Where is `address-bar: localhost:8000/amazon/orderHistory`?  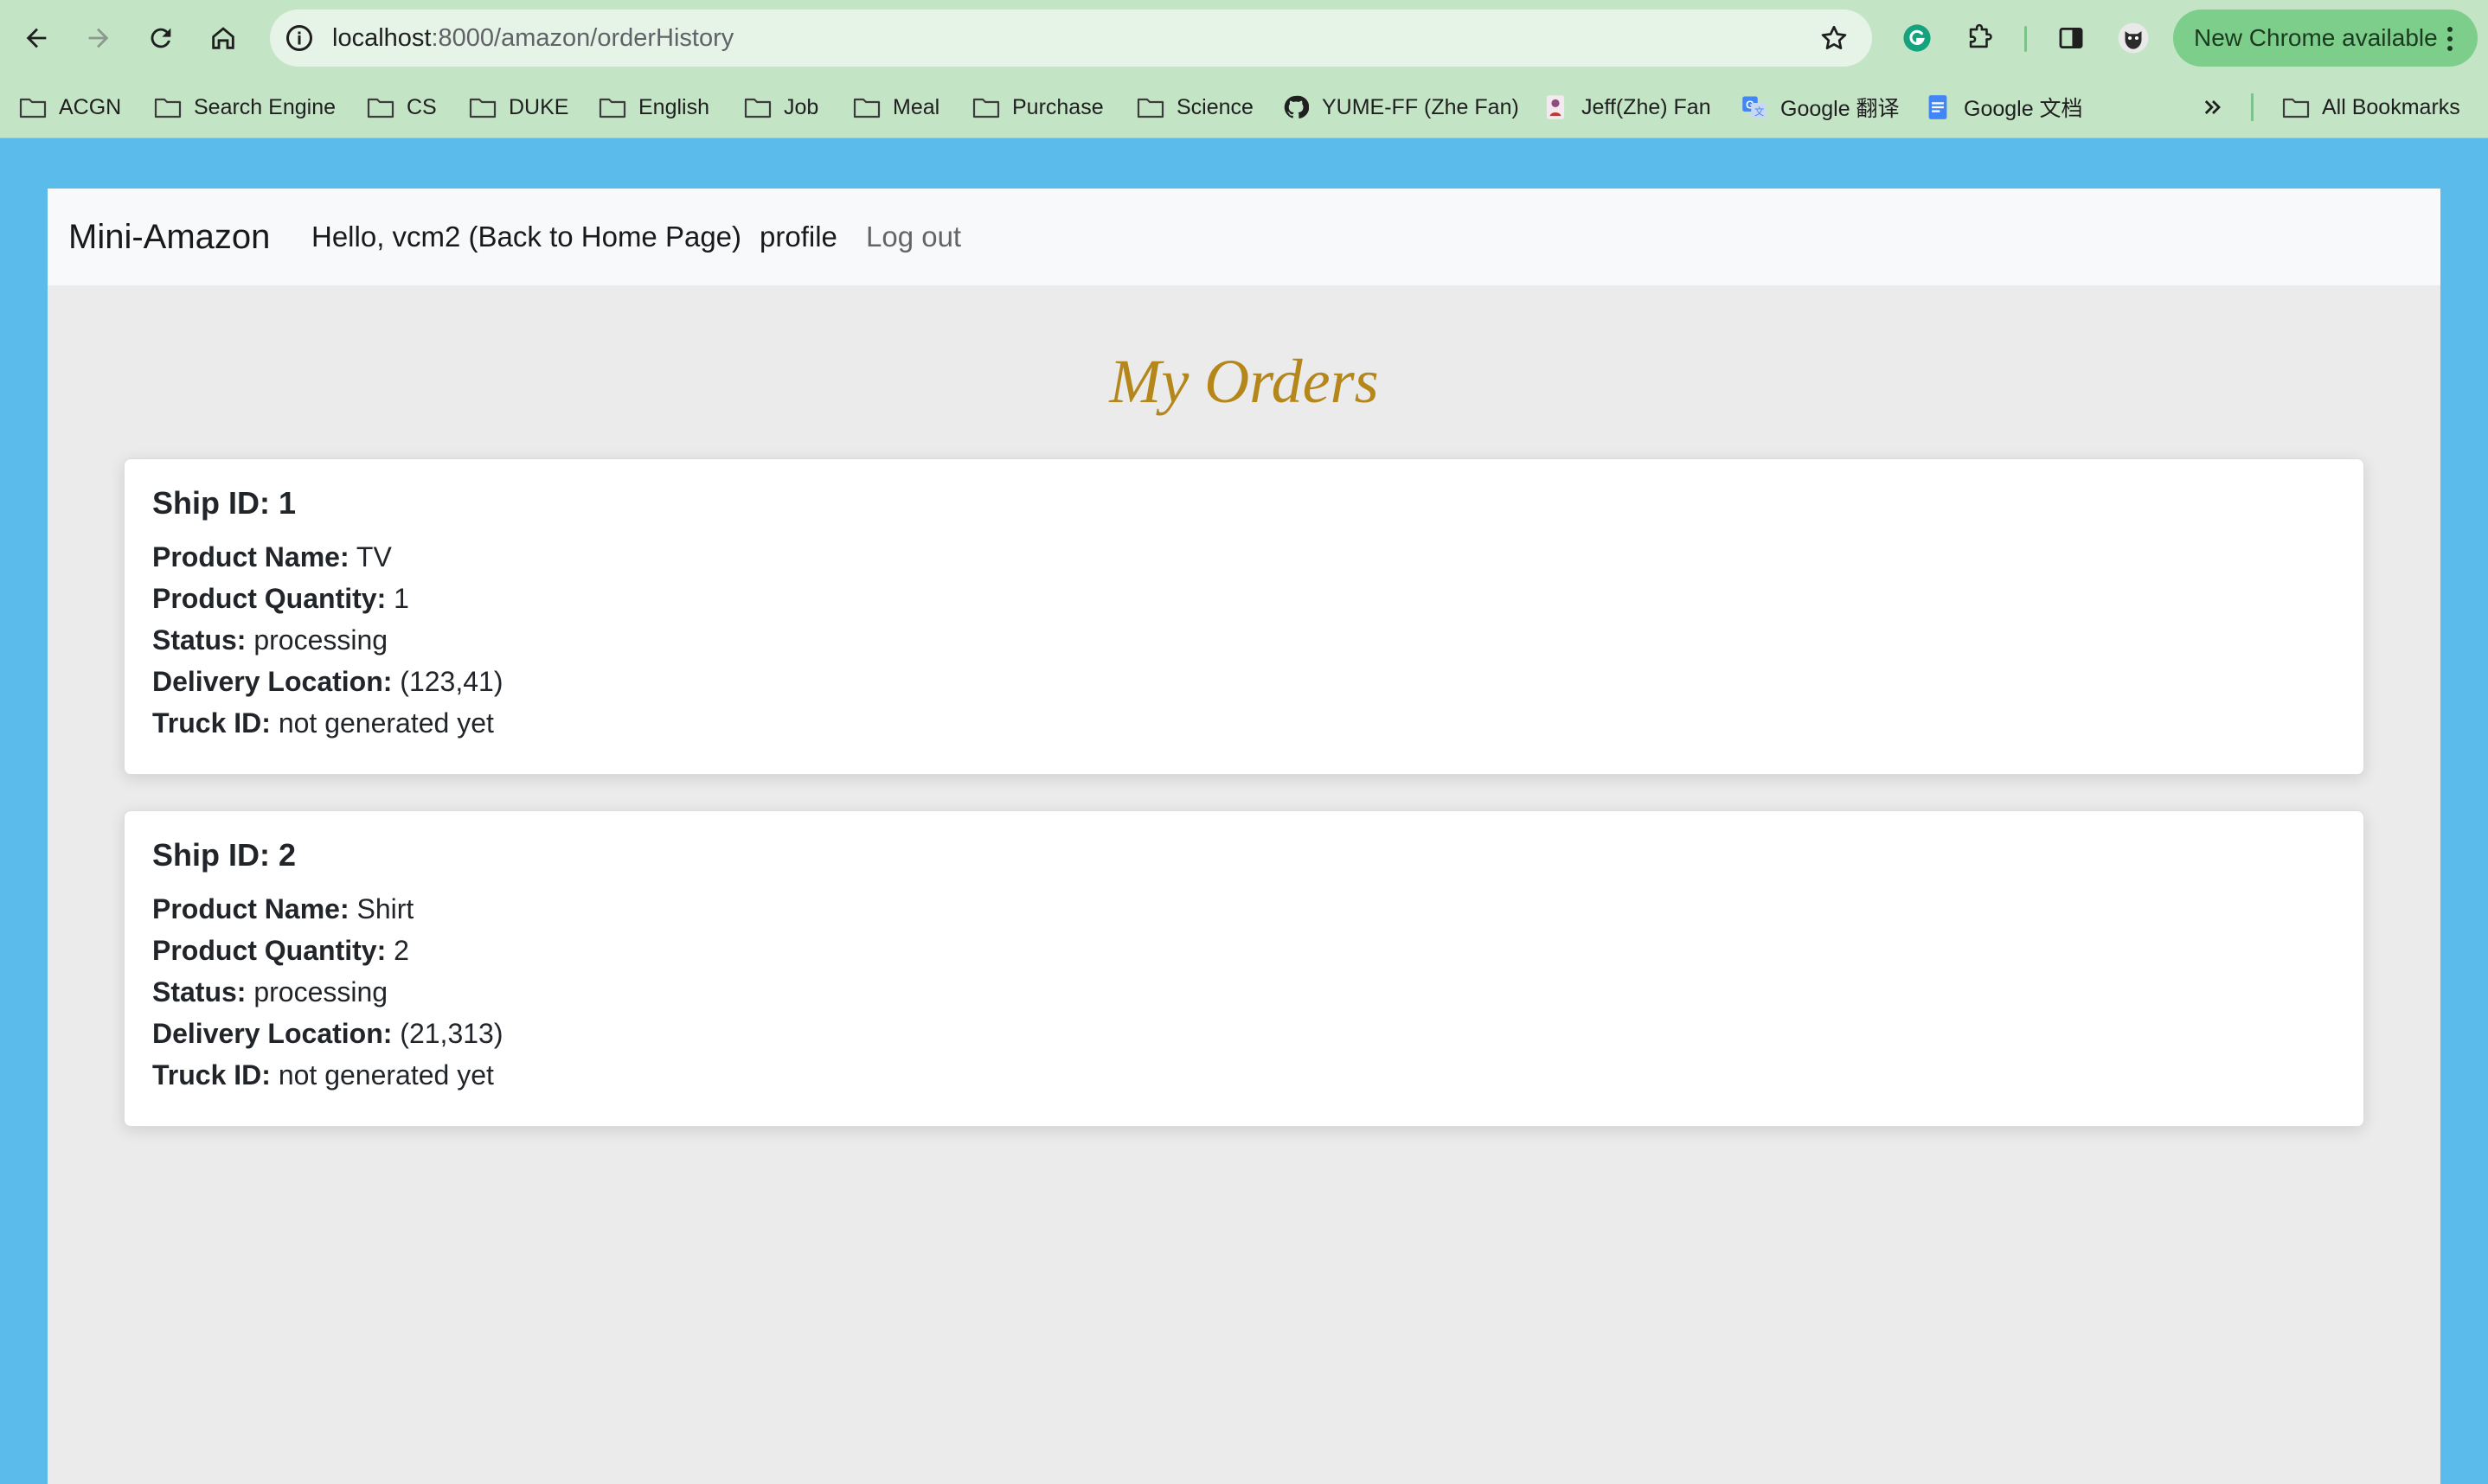 address-bar: localhost:8000/amazon/orderHistory is located at coordinates (1071, 38).